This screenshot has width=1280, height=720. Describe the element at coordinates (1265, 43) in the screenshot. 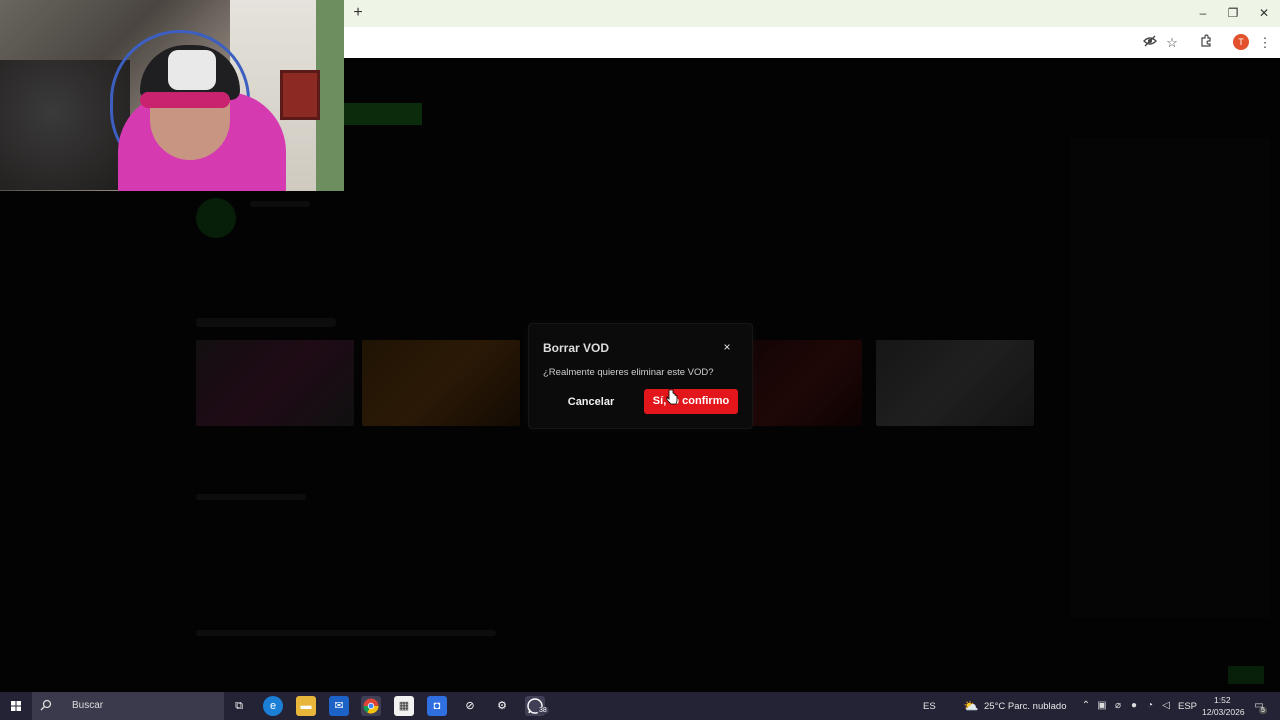

I see `browser-menu-button: ⋮` at that location.